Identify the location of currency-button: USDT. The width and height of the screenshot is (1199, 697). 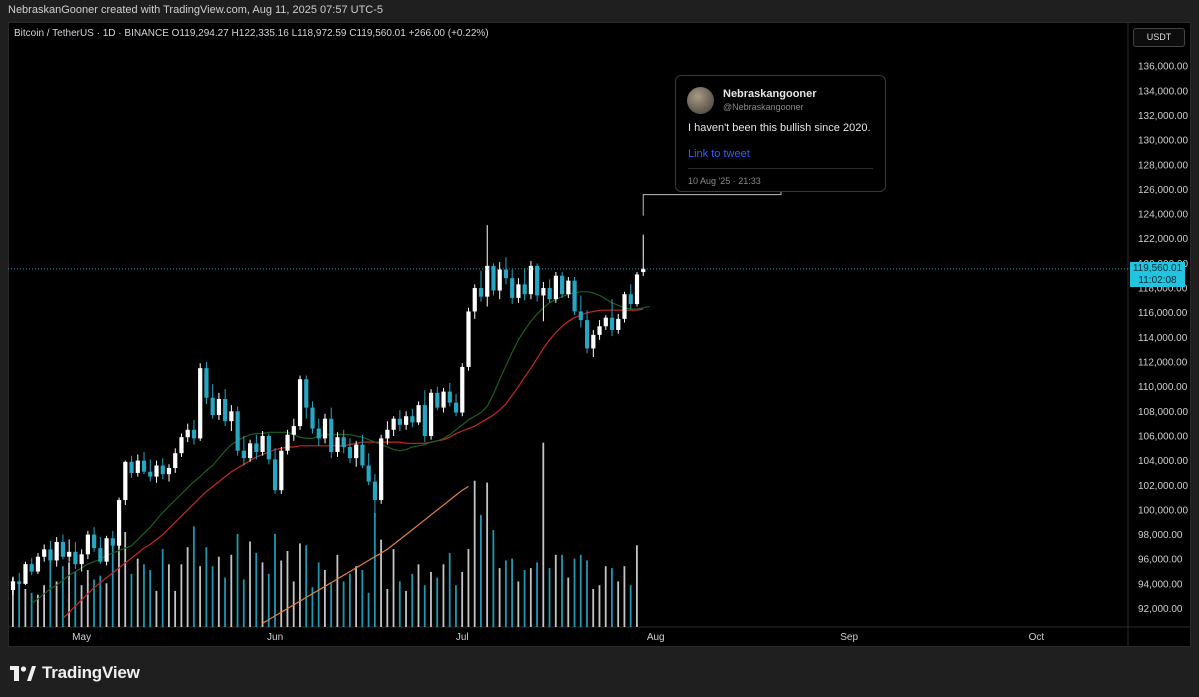
(1159, 37).